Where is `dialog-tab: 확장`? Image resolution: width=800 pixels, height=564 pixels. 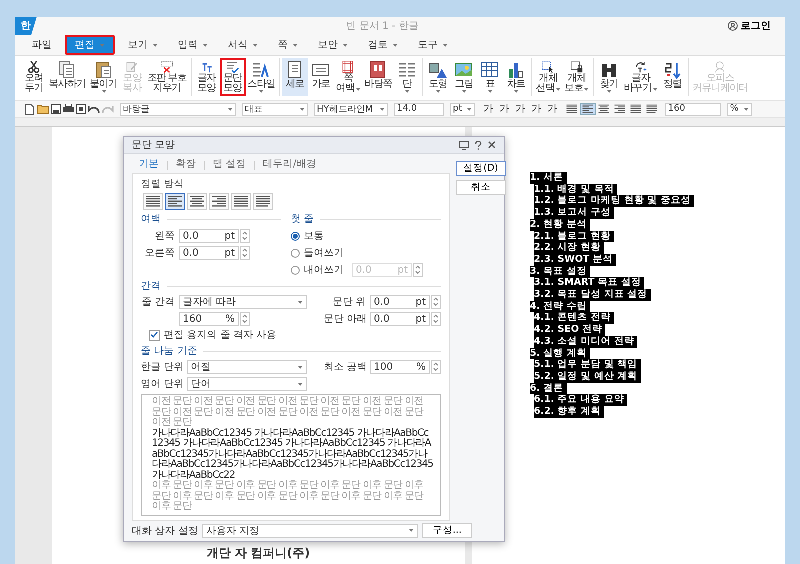 dialog-tab: 확장 is located at coordinates (186, 165).